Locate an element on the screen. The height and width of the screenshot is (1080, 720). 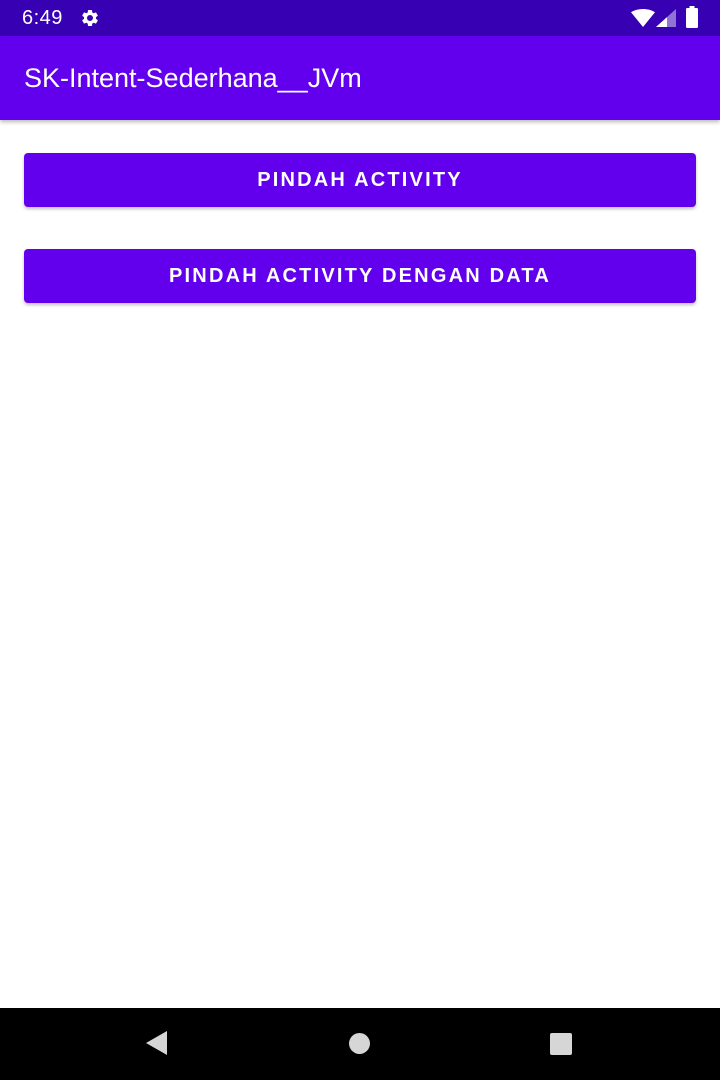
status-time: 6:49 is located at coordinates (42, 18).